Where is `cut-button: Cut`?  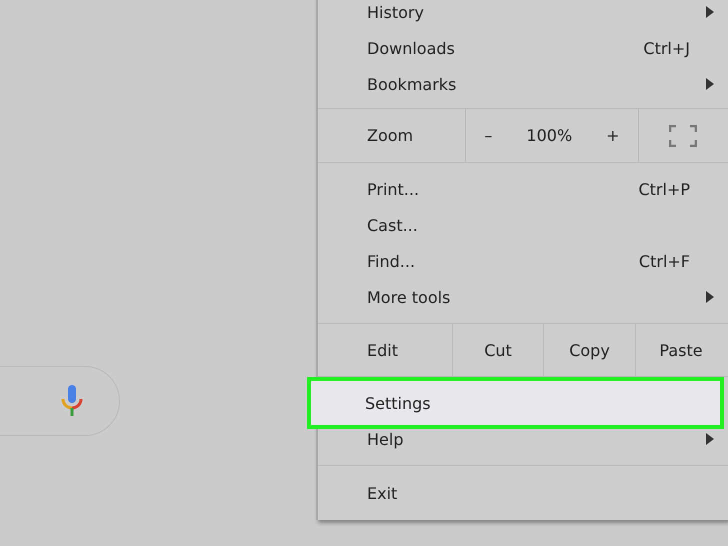
cut-button: Cut is located at coordinates (498, 350).